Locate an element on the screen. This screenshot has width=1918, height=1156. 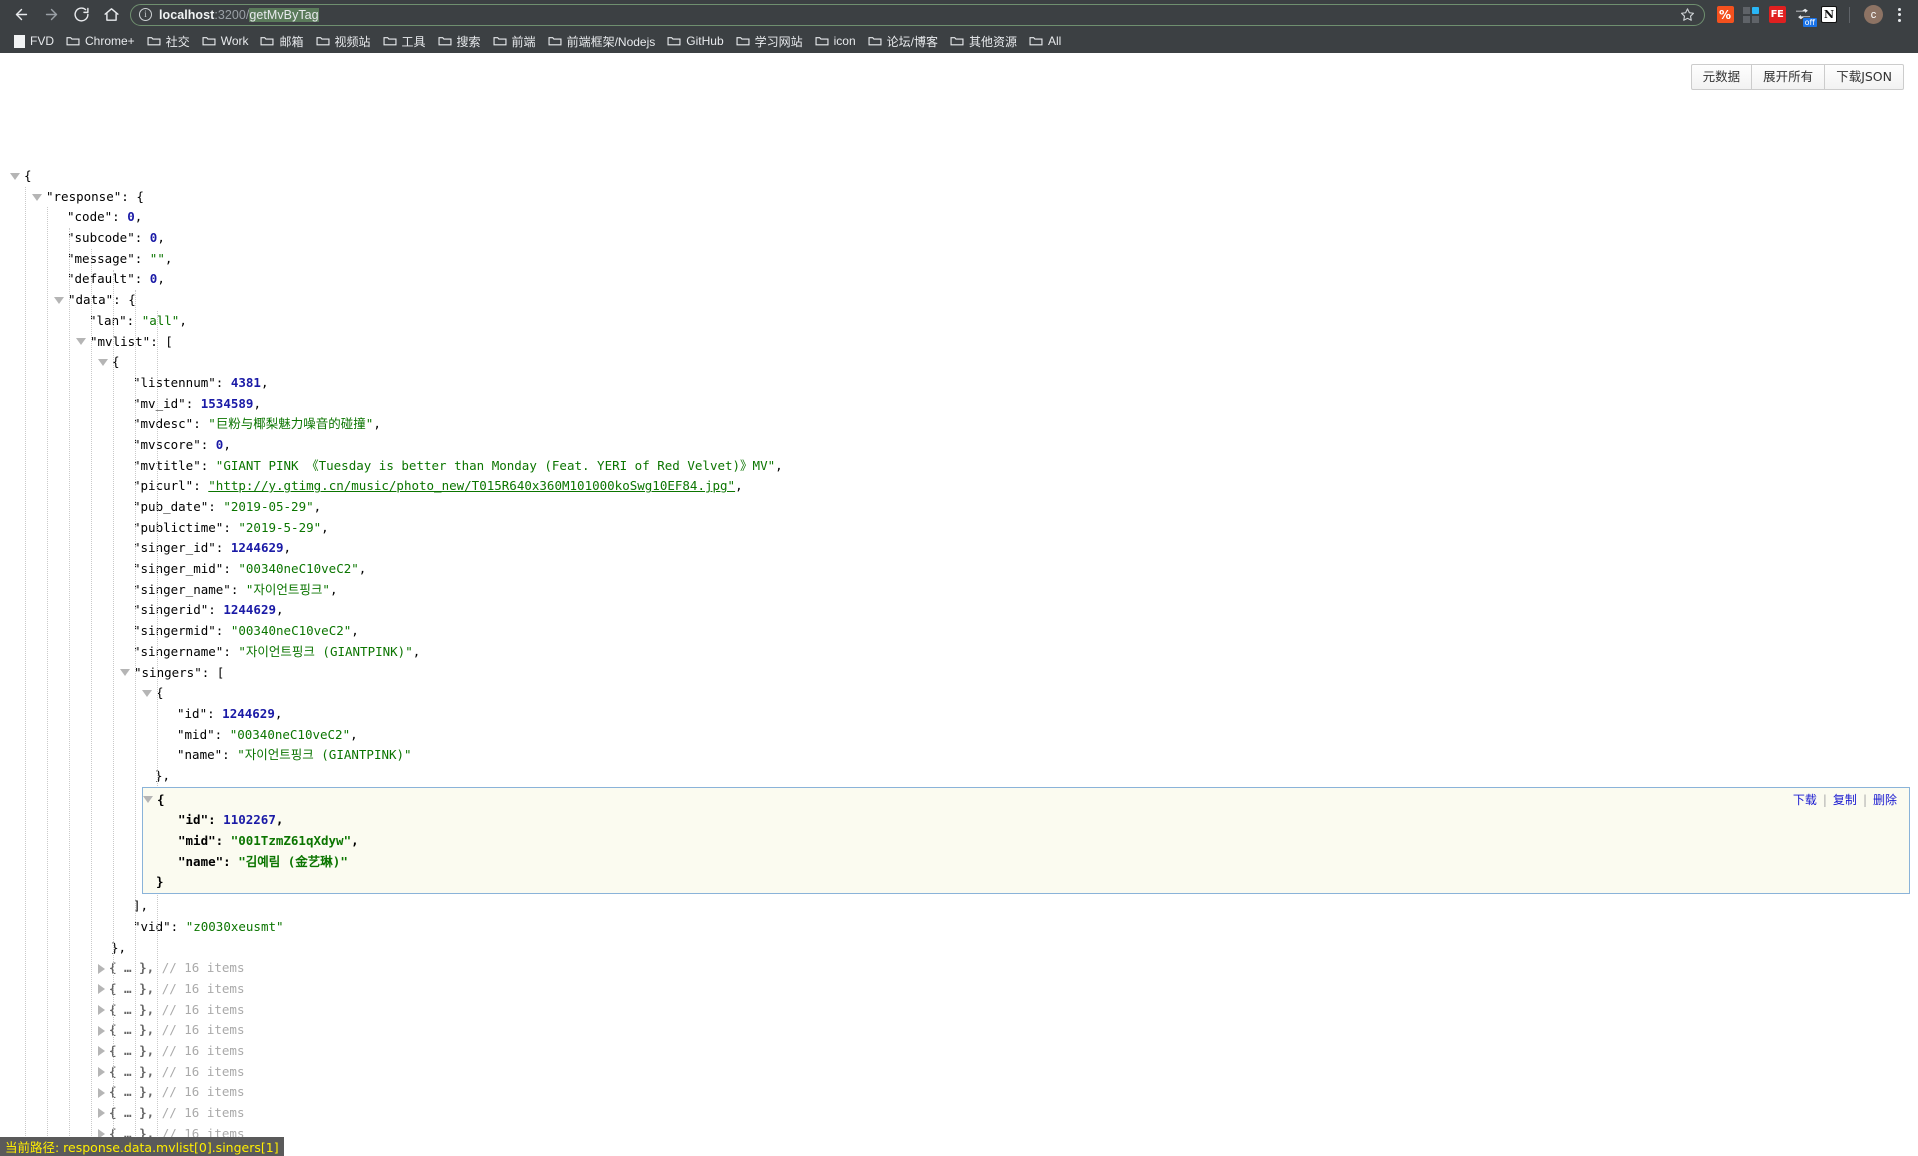
bookmark-item--: 邮箱 is located at coordinates (281, 41).